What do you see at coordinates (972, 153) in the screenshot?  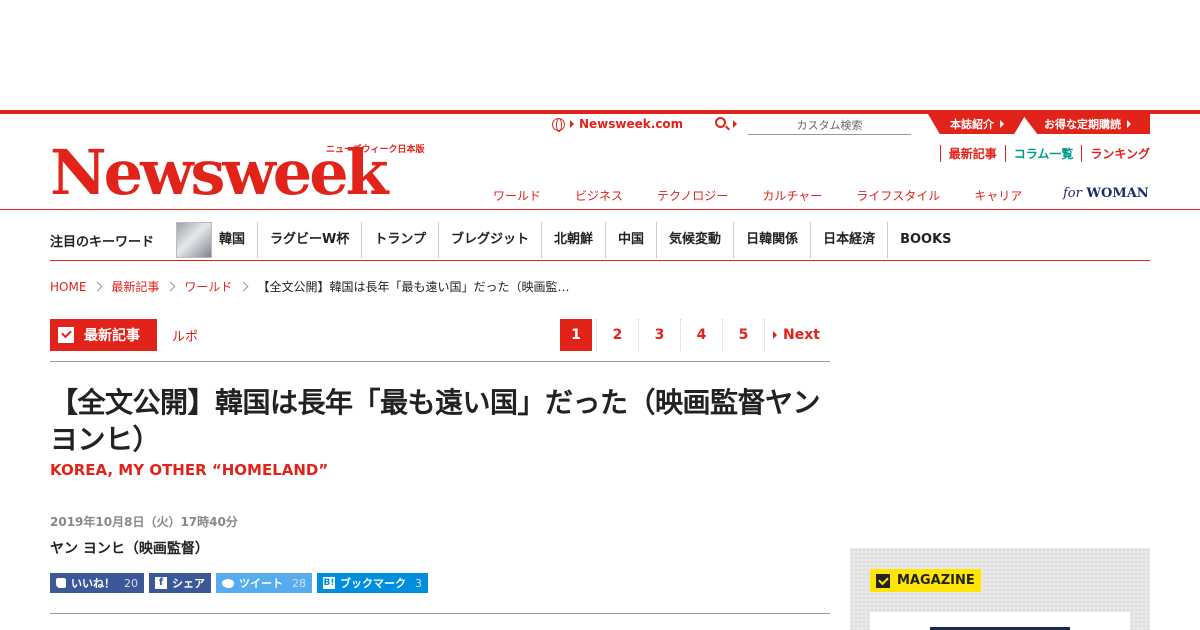 I see `sublink-latest: 最新記事` at bounding box center [972, 153].